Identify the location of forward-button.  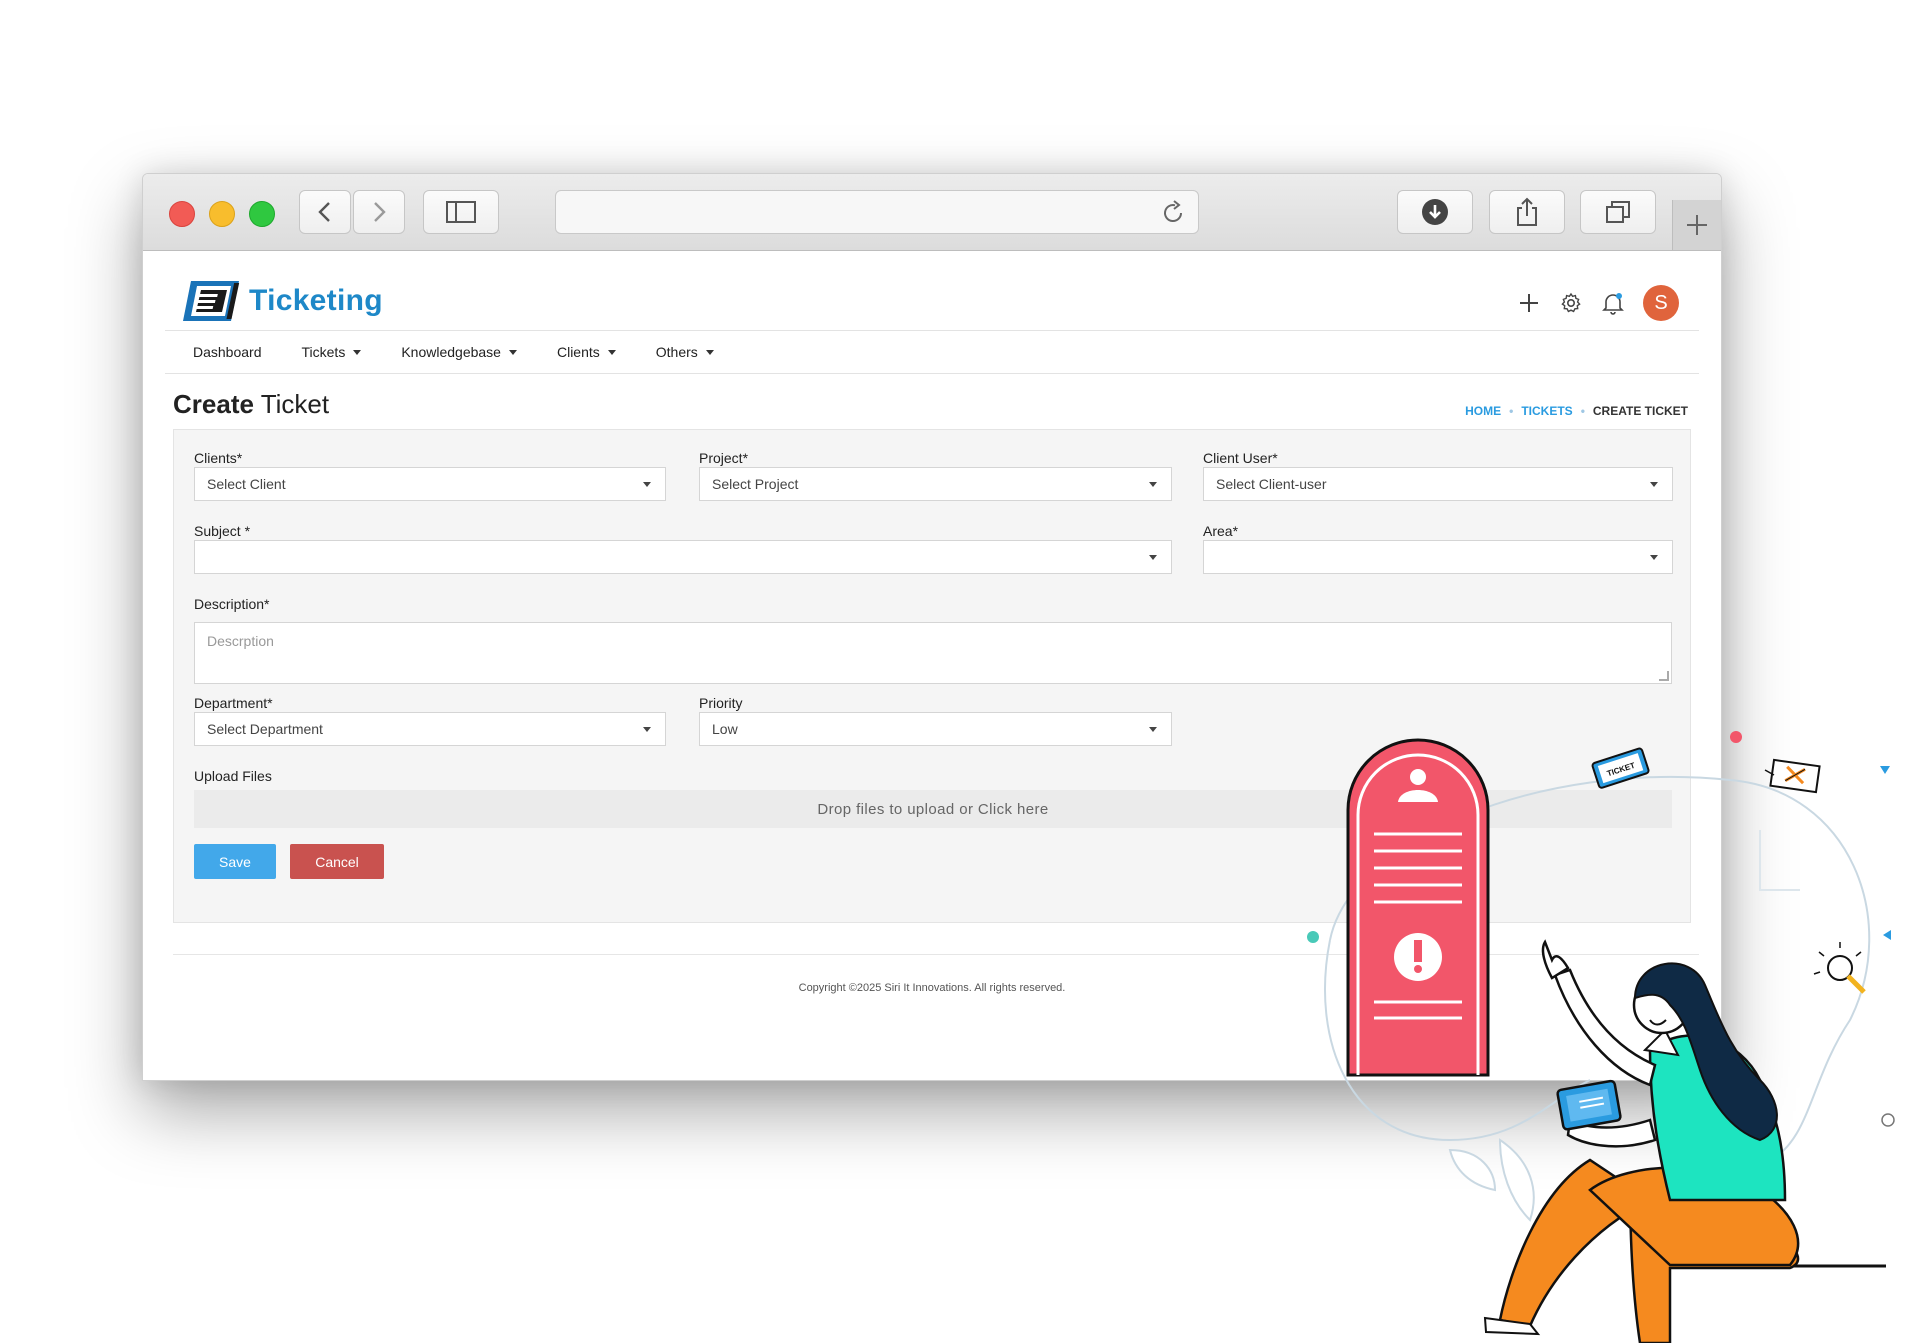
(379, 212).